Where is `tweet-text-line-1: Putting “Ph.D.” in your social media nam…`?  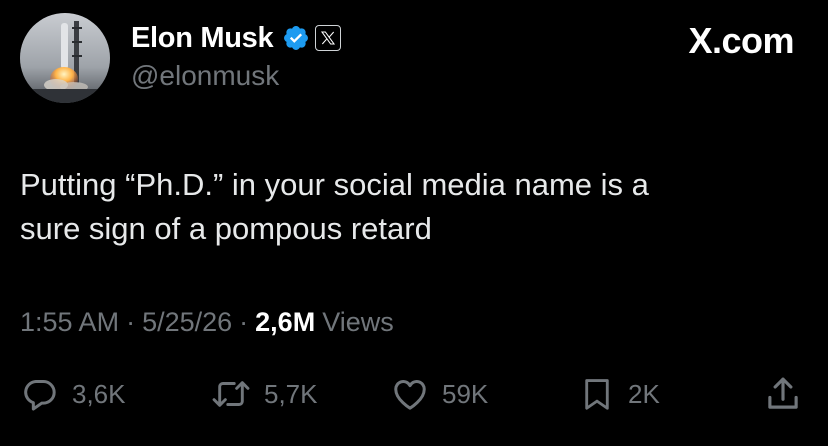
tweet-text-line-1: Putting “Ph.D.” in your social media nam… is located at coordinates (334, 184).